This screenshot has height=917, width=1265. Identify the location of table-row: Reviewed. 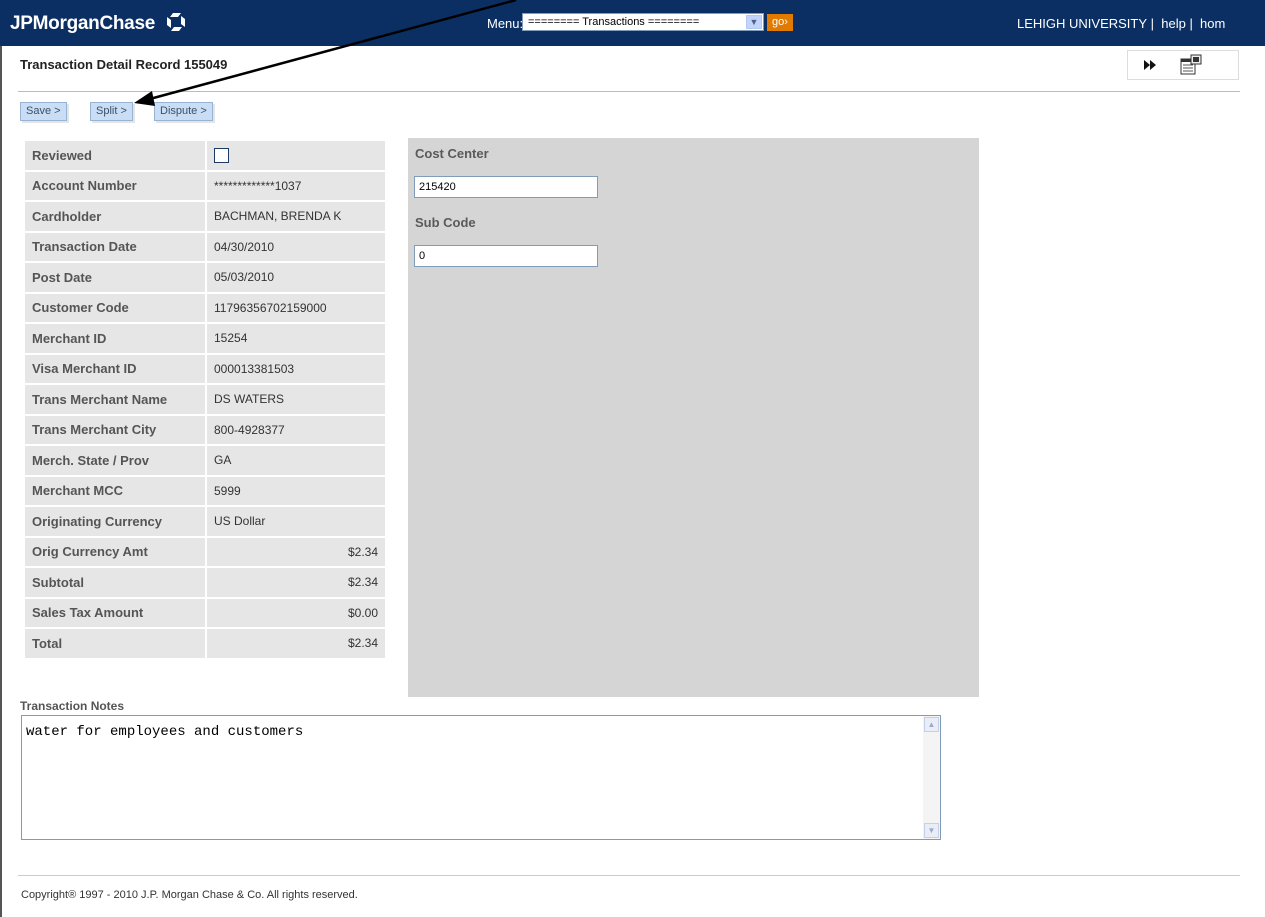
(205, 155).